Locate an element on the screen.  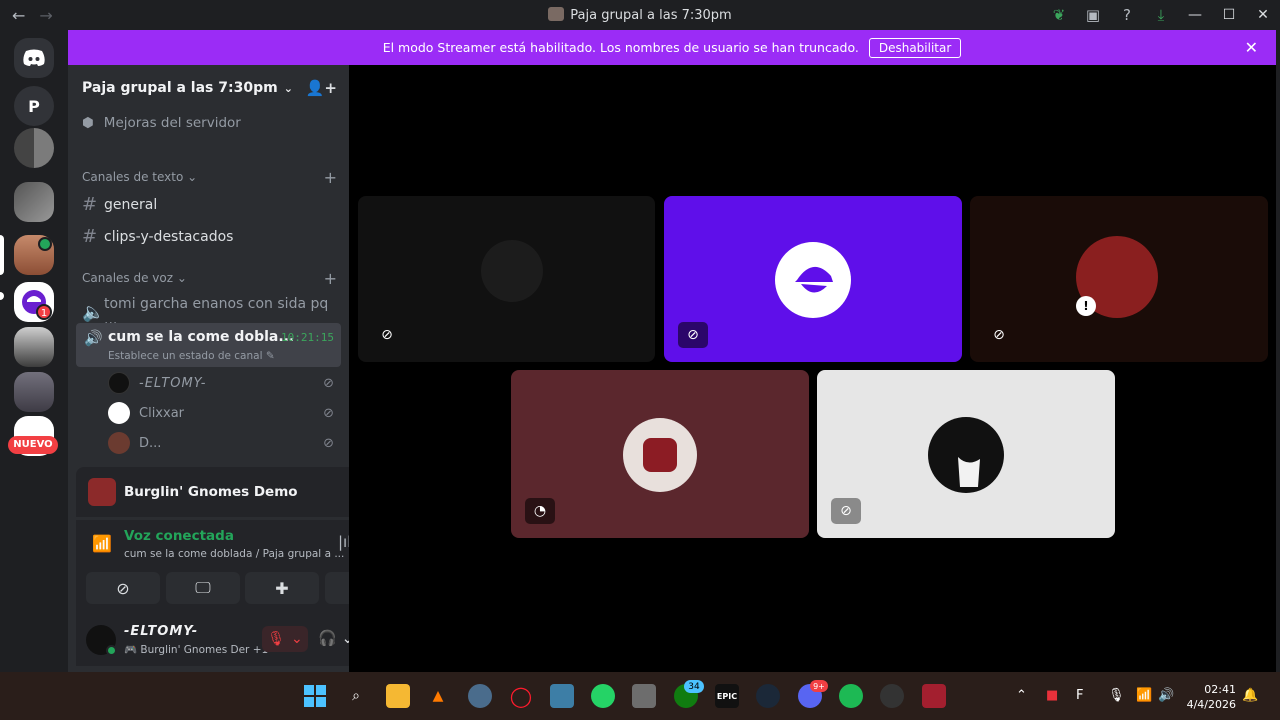
help-icon: ? is located at coordinates (1127, 15).